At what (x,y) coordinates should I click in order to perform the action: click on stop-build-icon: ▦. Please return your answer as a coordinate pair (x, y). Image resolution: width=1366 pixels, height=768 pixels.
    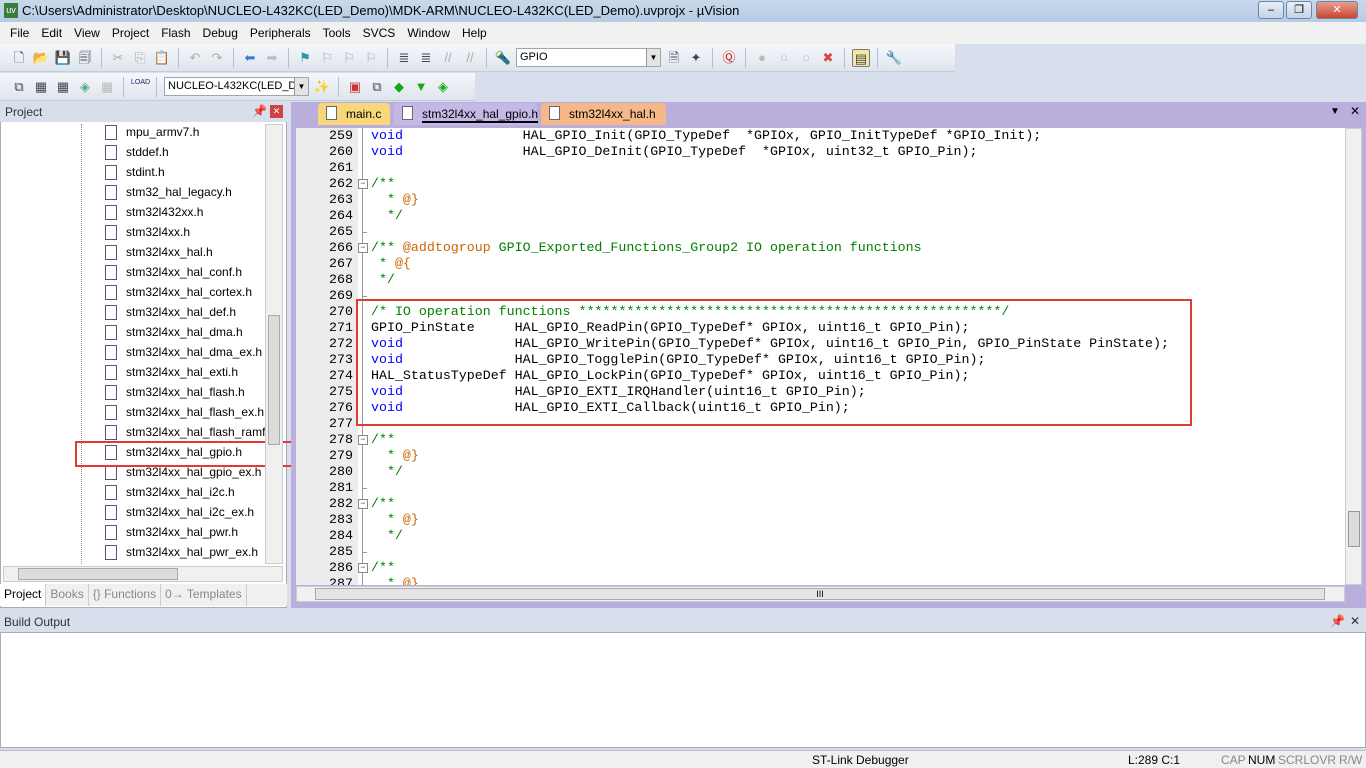
    Looking at the image, I should click on (107, 87).